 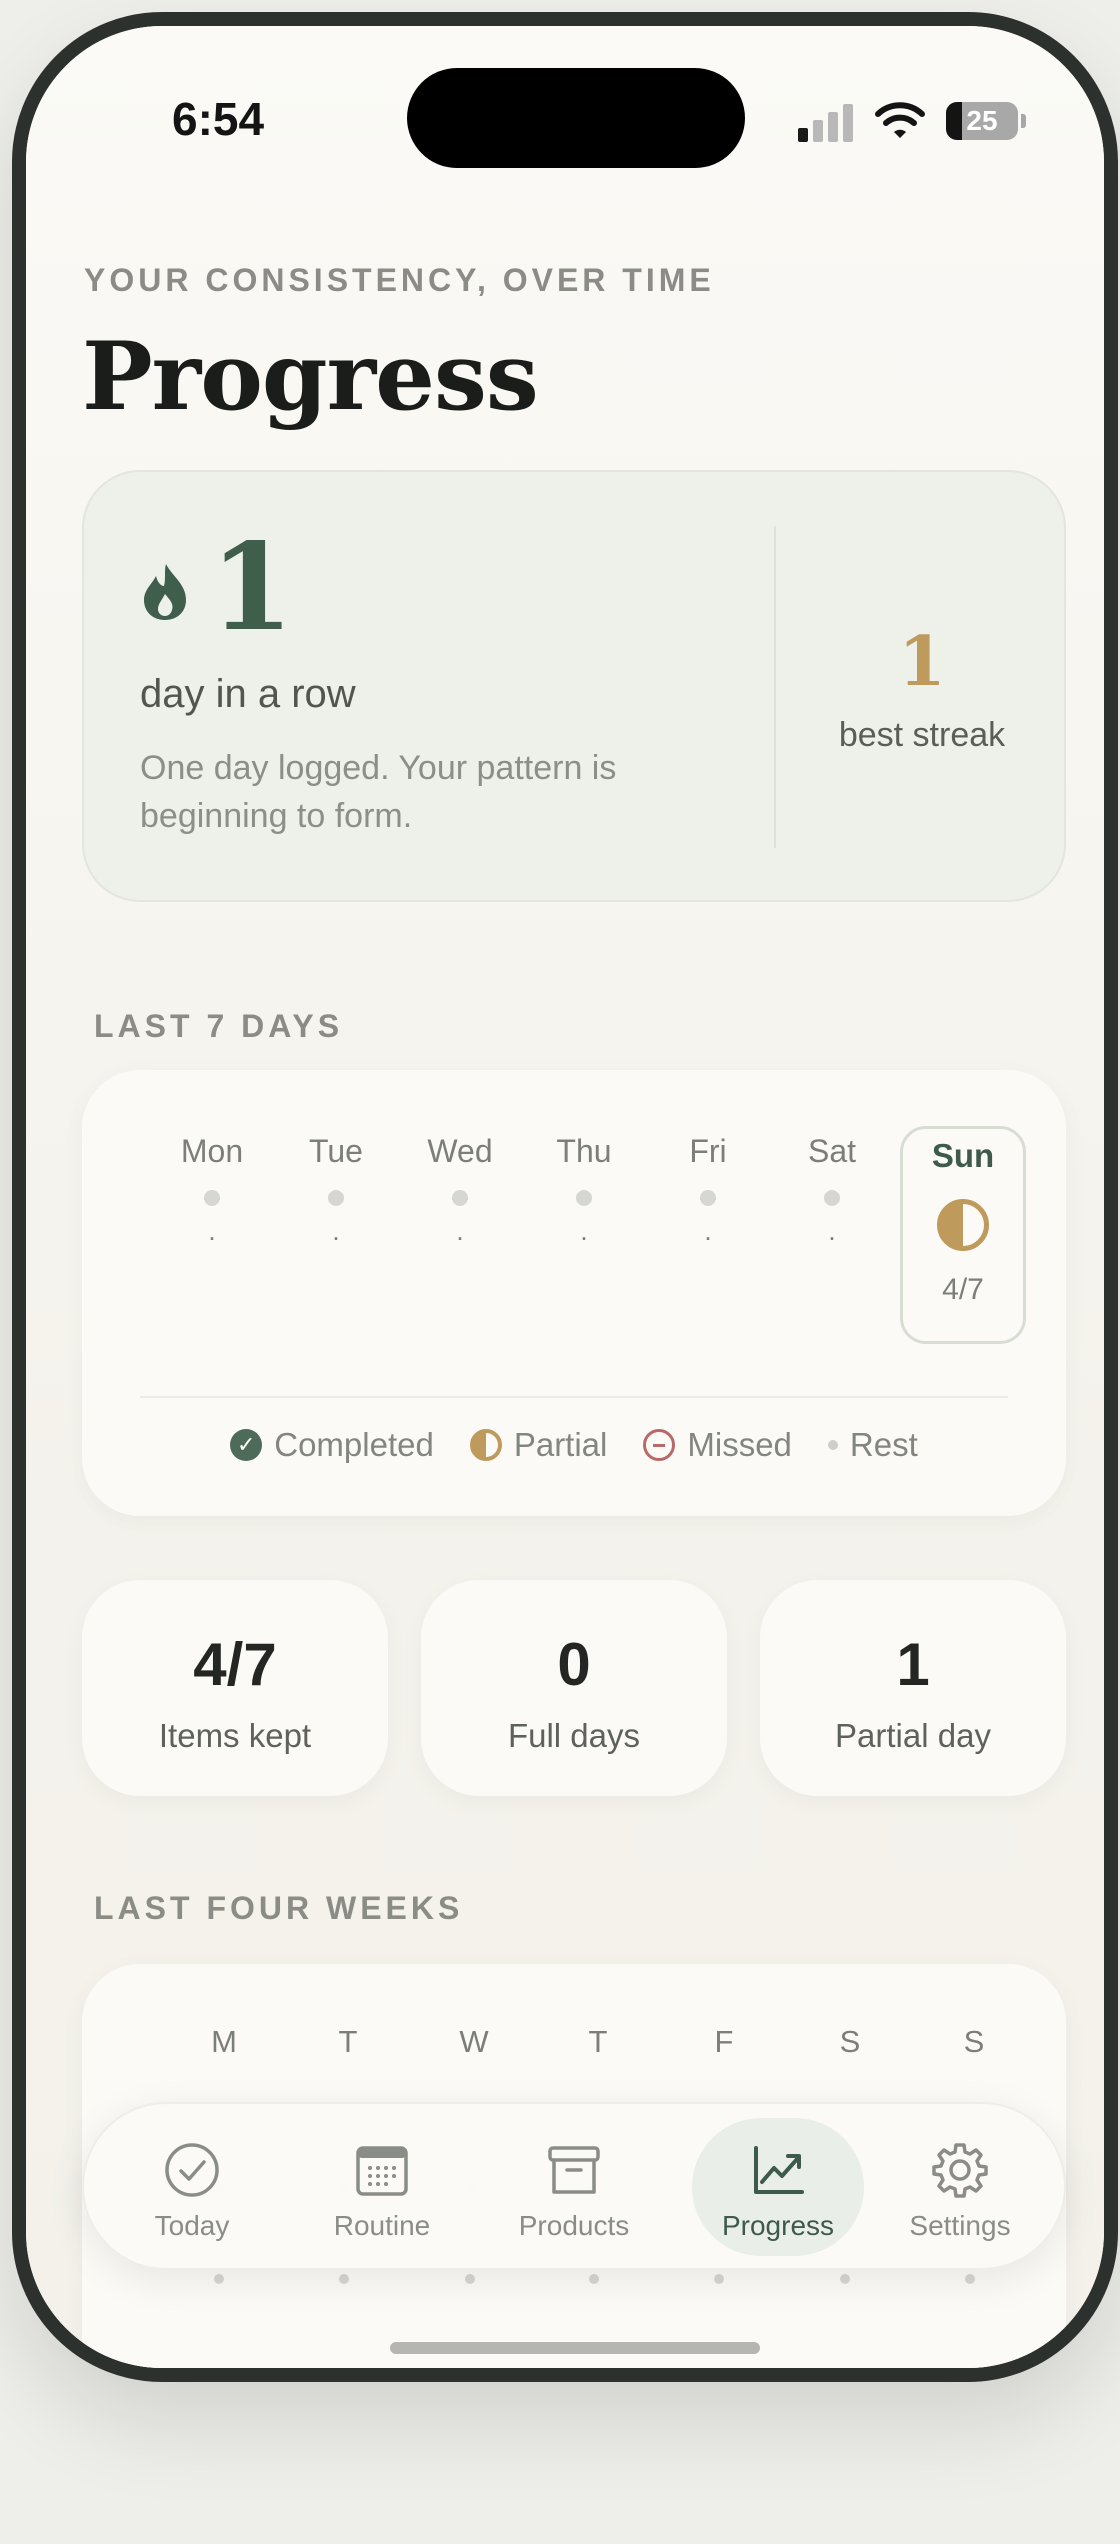 What do you see at coordinates (659, 1445) in the screenshot?
I see `minus-circle-icon` at bounding box center [659, 1445].